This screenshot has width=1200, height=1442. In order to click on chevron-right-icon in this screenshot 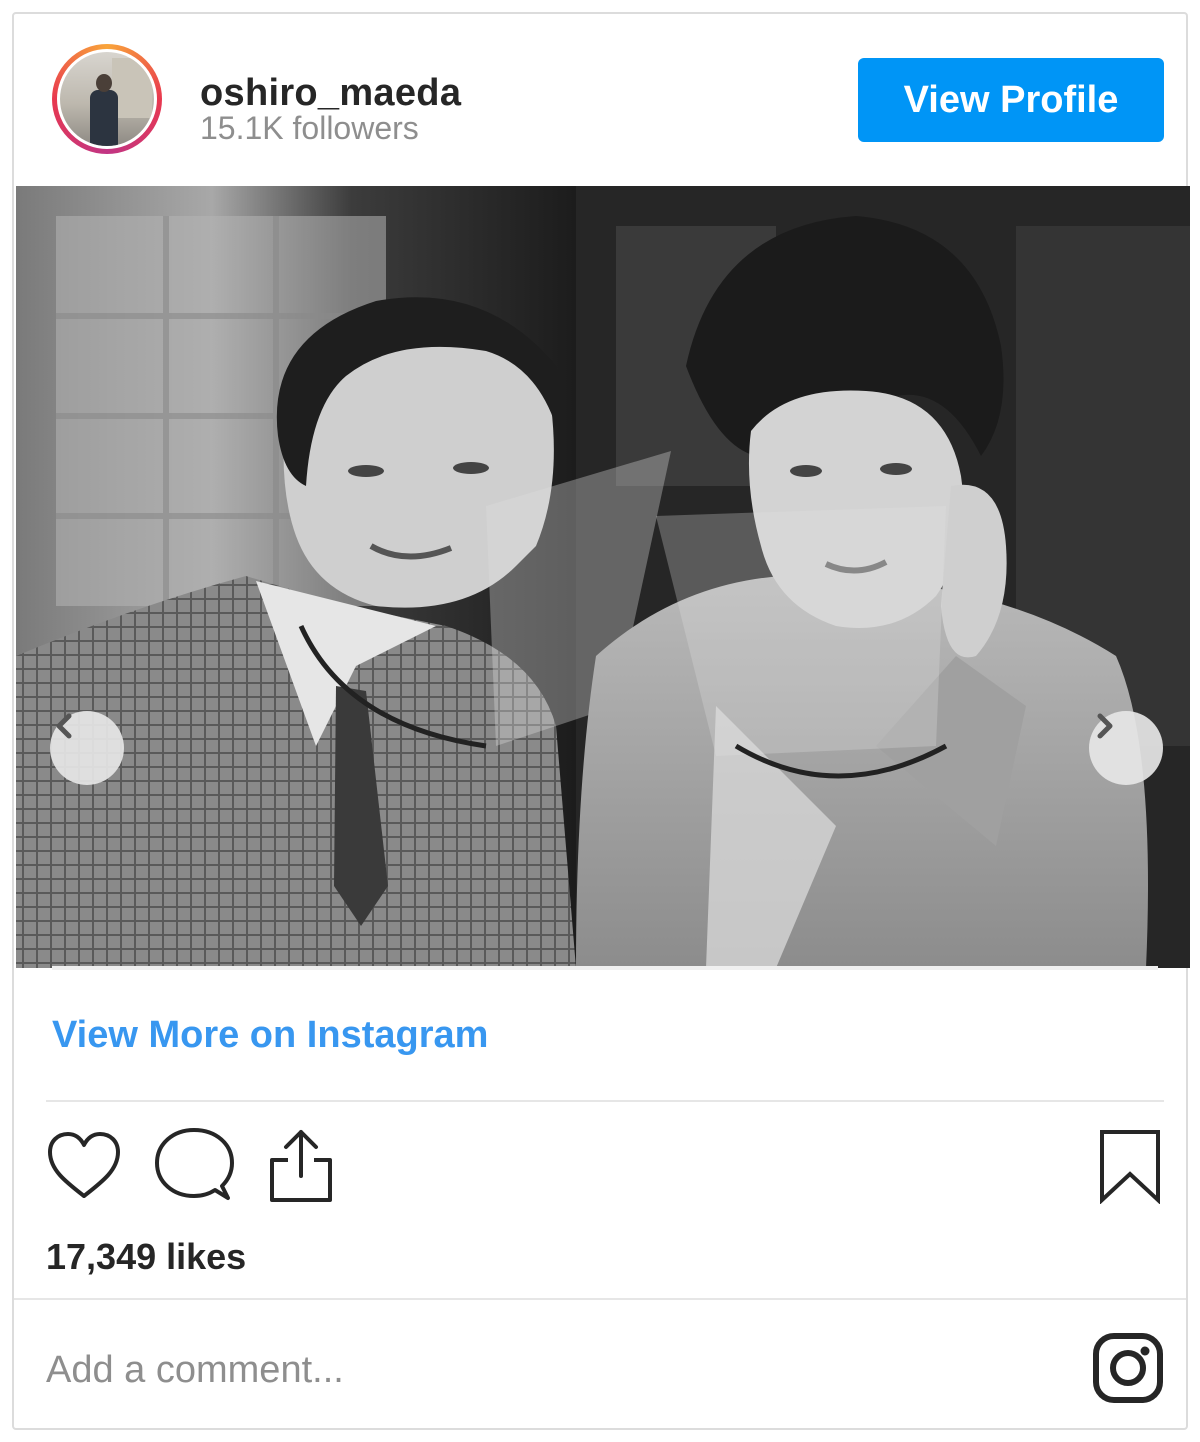, I will do `click(1105, 726)`.